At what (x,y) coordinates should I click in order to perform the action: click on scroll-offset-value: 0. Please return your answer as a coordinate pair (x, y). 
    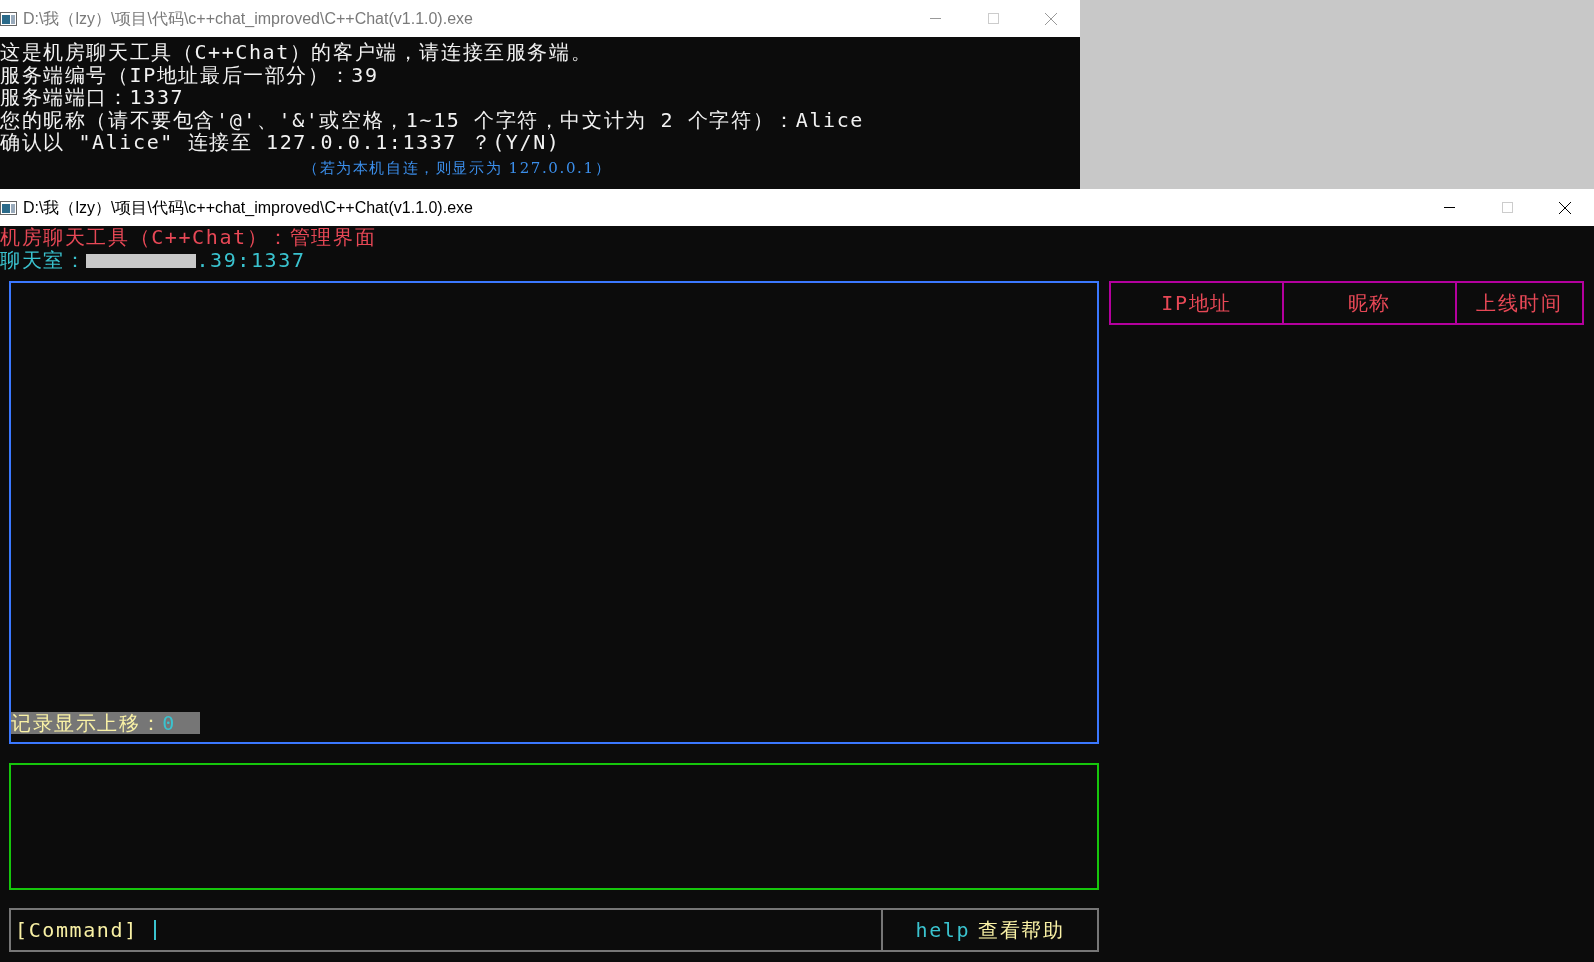
    Looking at the image, I should click on (169, 722).